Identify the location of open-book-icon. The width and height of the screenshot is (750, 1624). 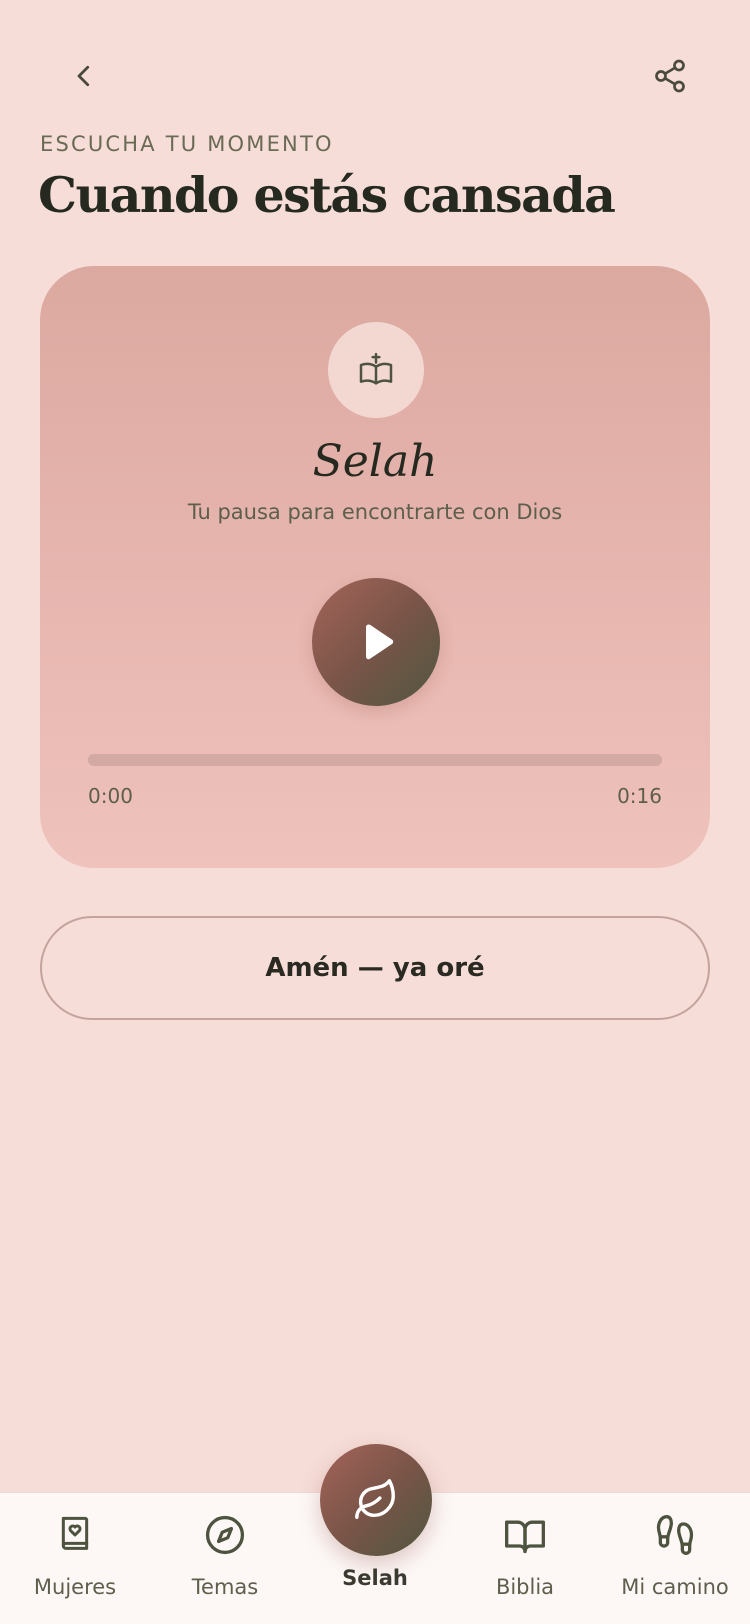
(525, 1537).